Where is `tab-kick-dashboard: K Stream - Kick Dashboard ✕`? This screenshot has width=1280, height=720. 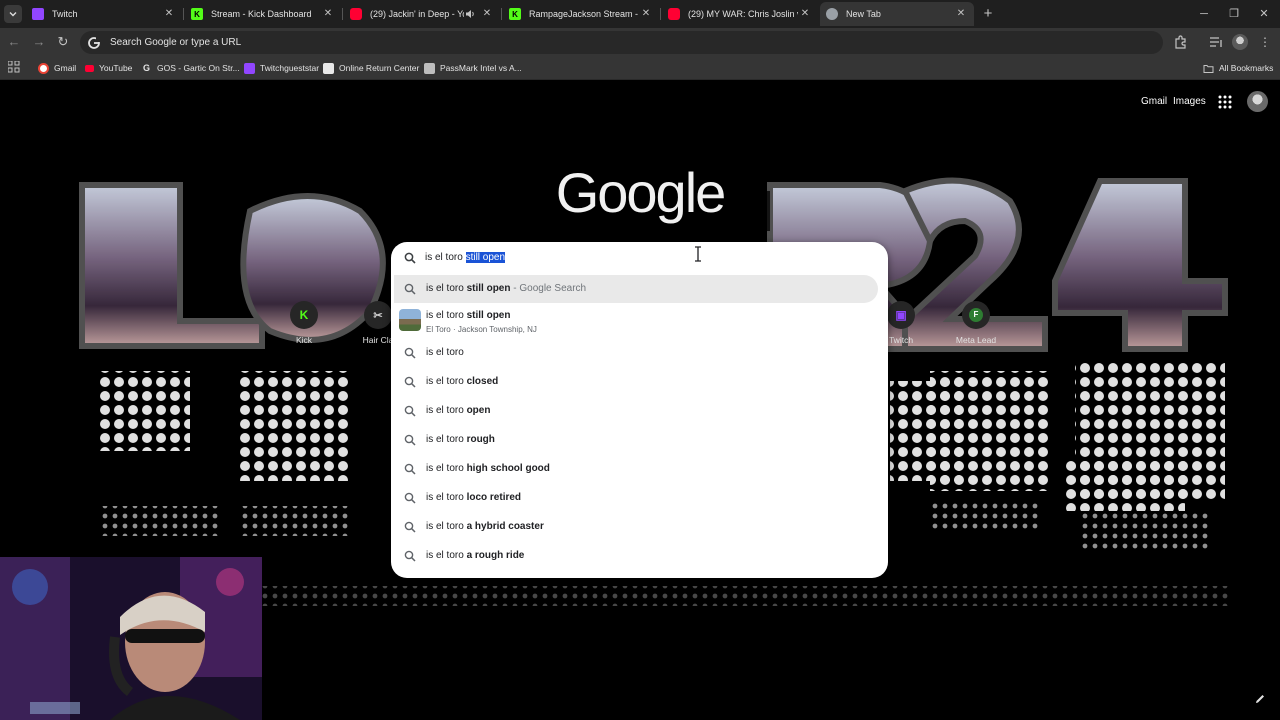
tab-kick-dashboard: K Stream - Kick Dashboard ✕ is located at coordinates (263, 14).